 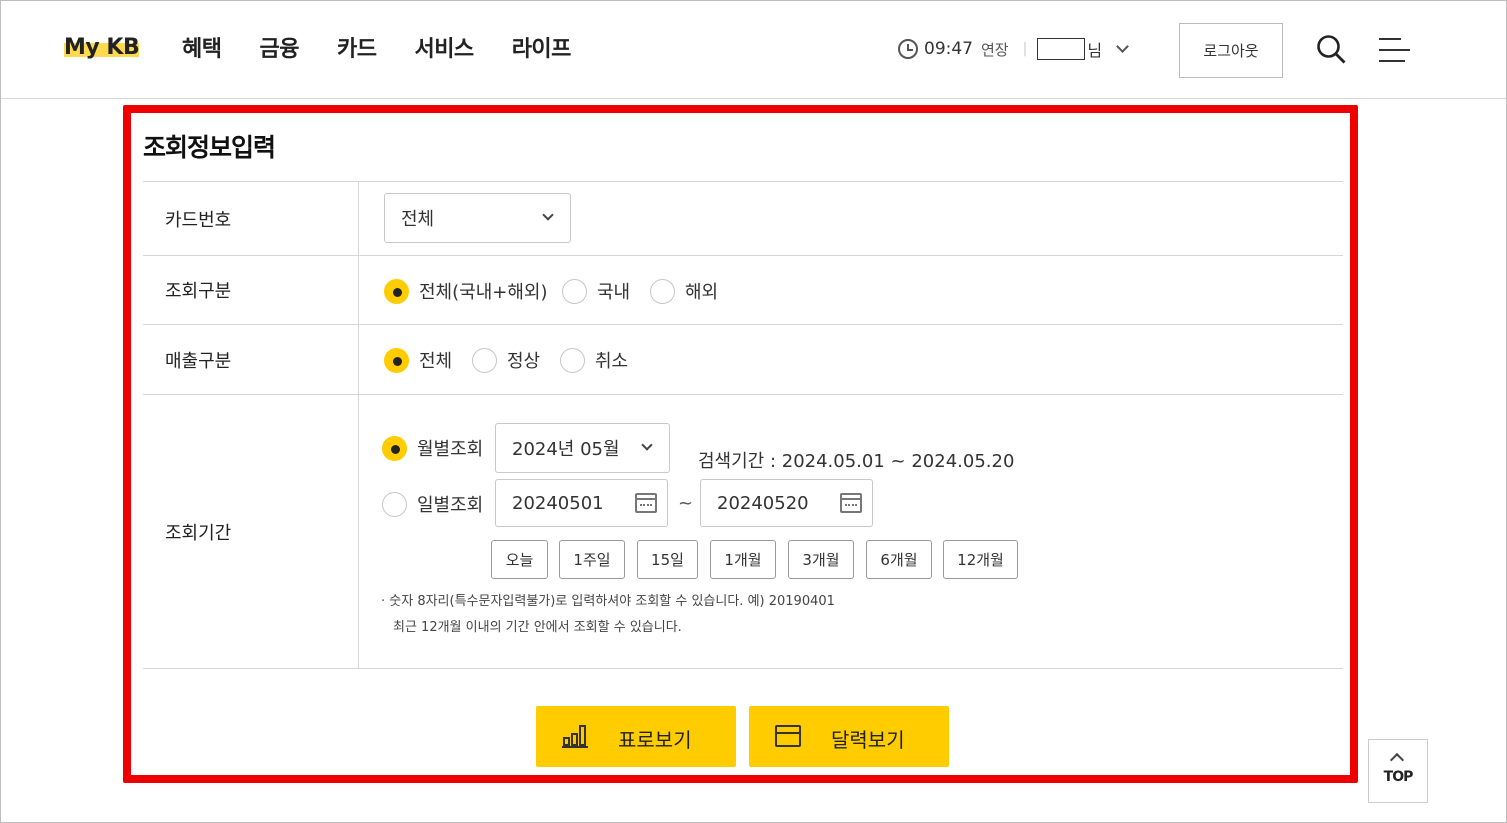 What do you see at coordinates (1231, 50) in the screenshot?
I see `logout-button: 로그아웃` at bounding box center [1231, 50].